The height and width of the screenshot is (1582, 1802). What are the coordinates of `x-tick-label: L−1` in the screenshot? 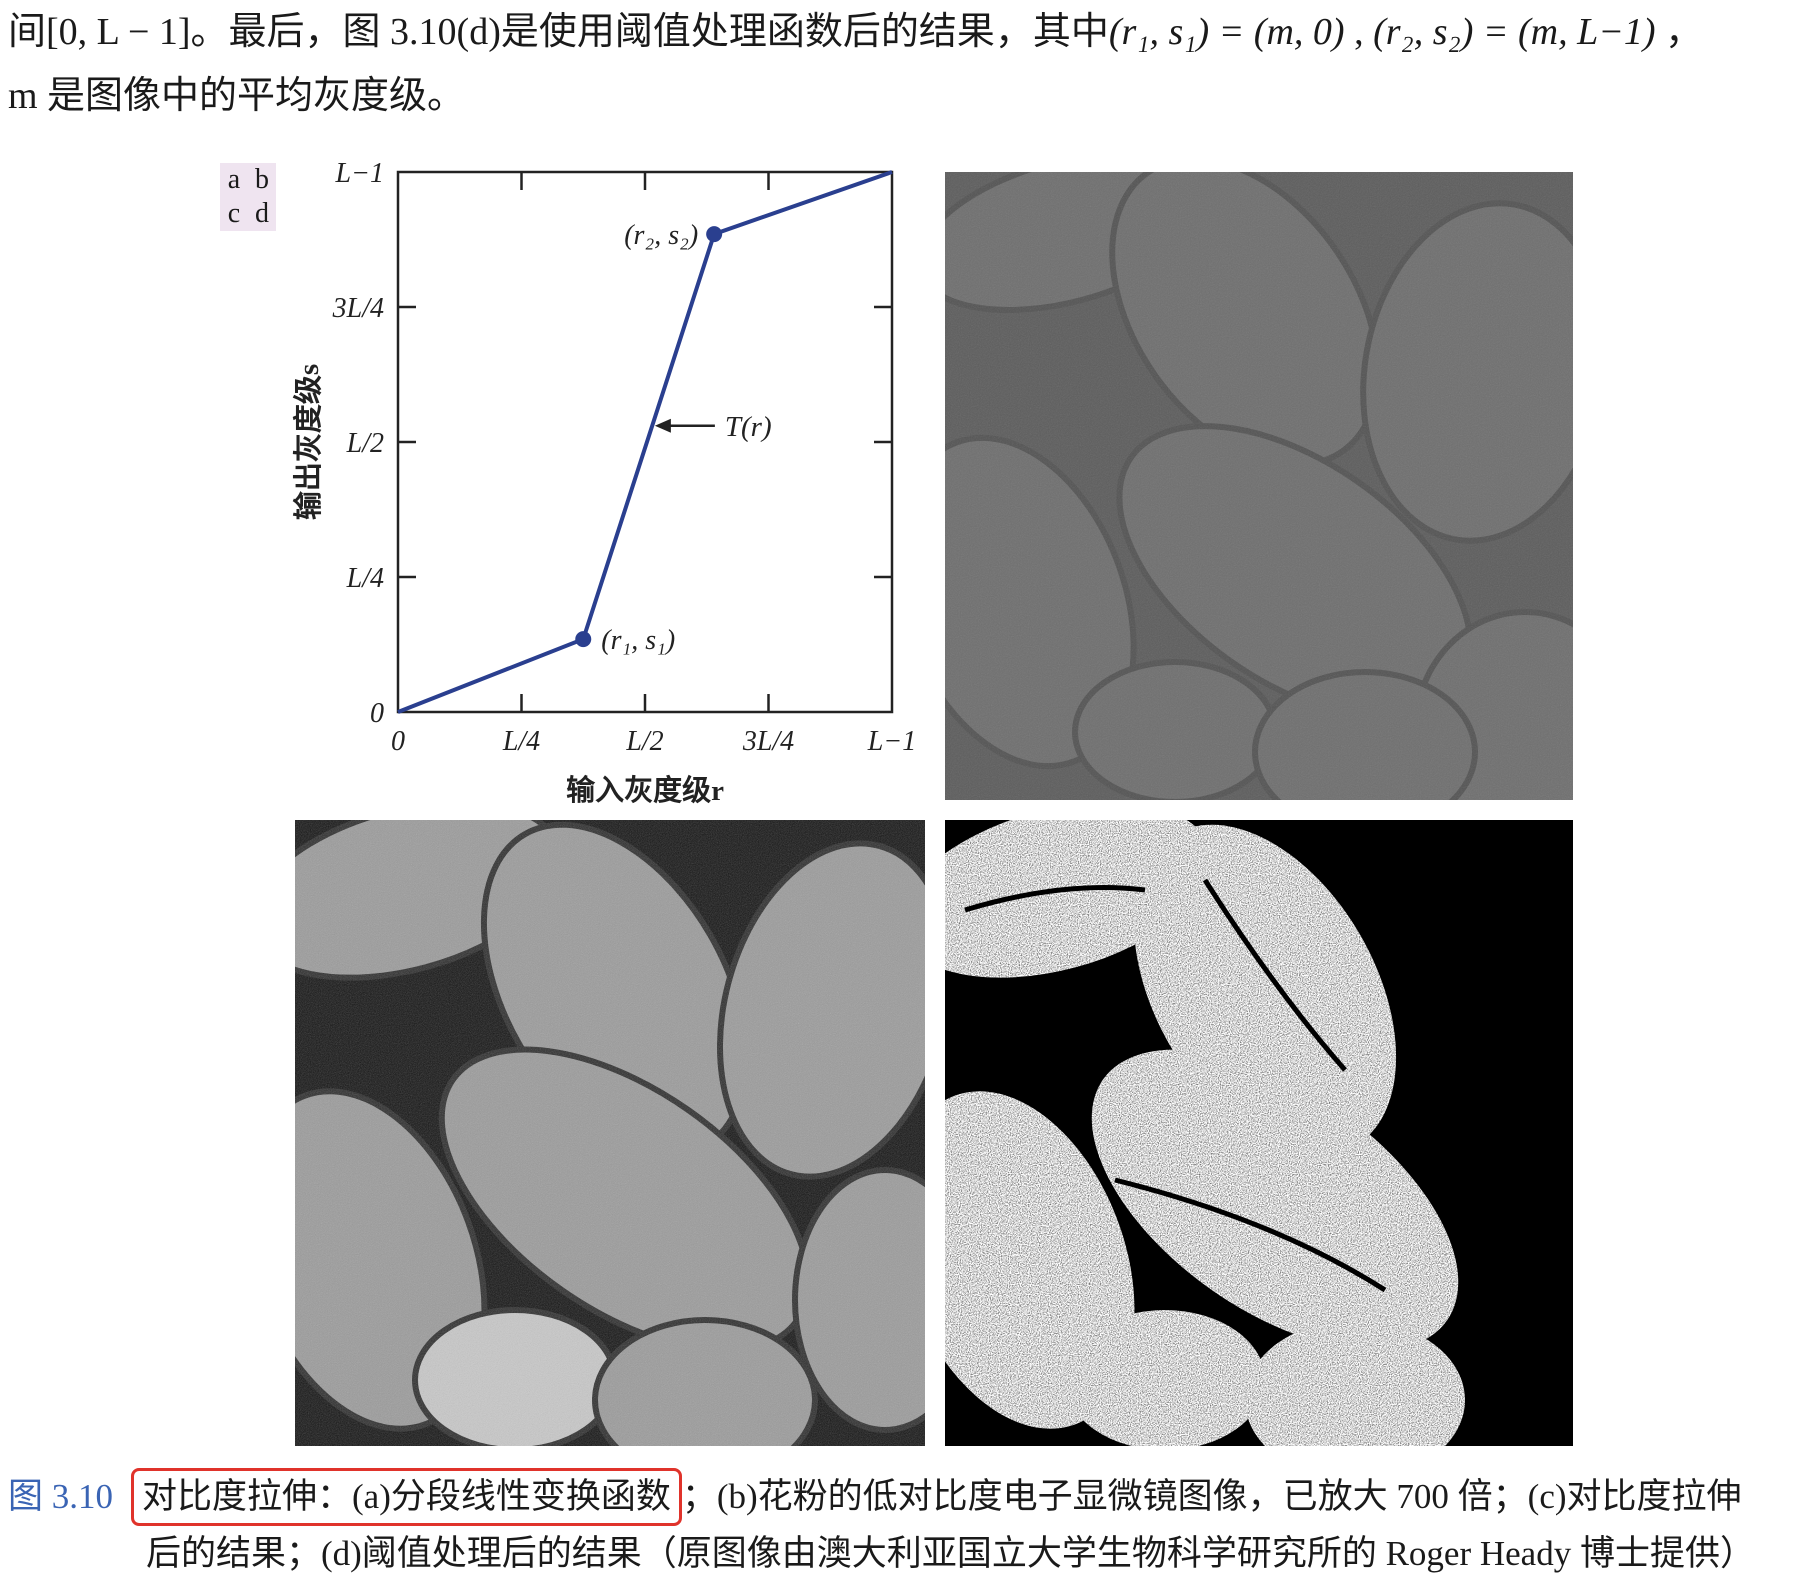 It's located at (891, 741).